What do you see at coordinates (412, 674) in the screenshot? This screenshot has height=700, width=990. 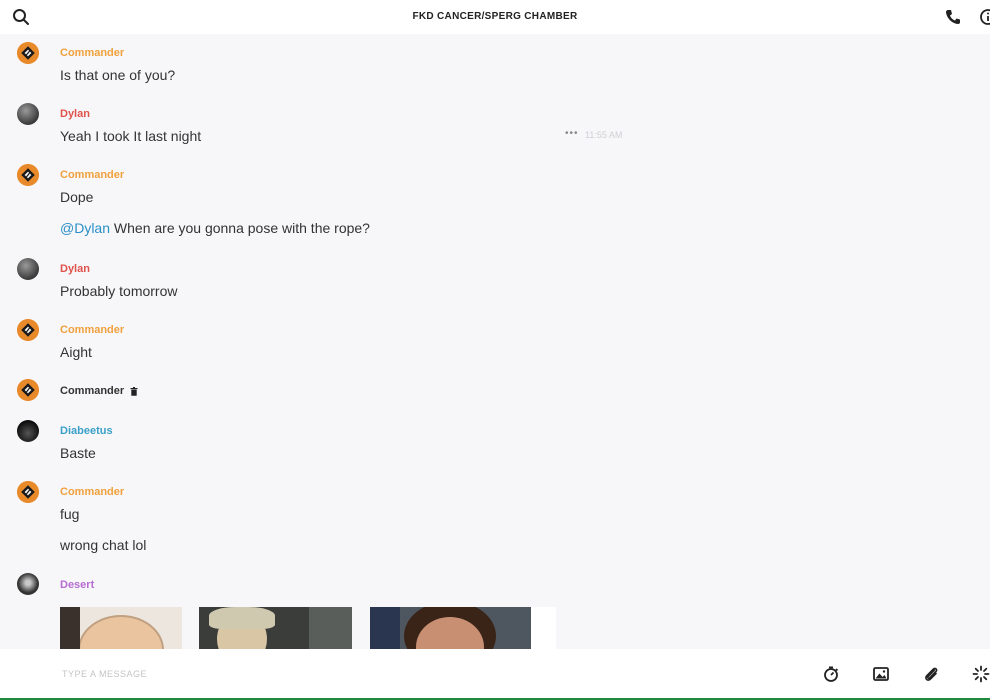 I see `message-input` at bounding box center [412, 674].